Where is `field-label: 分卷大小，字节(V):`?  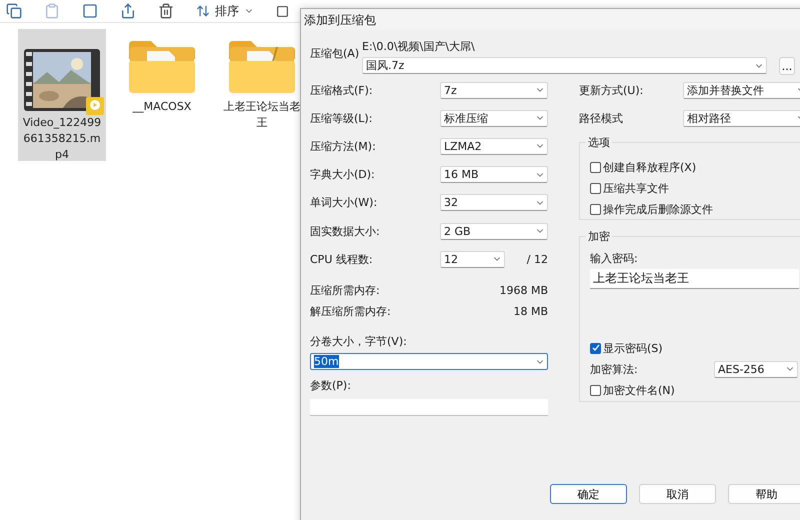
field-label: 分卷大小，字节(V): is located at coordinates (359, 342).